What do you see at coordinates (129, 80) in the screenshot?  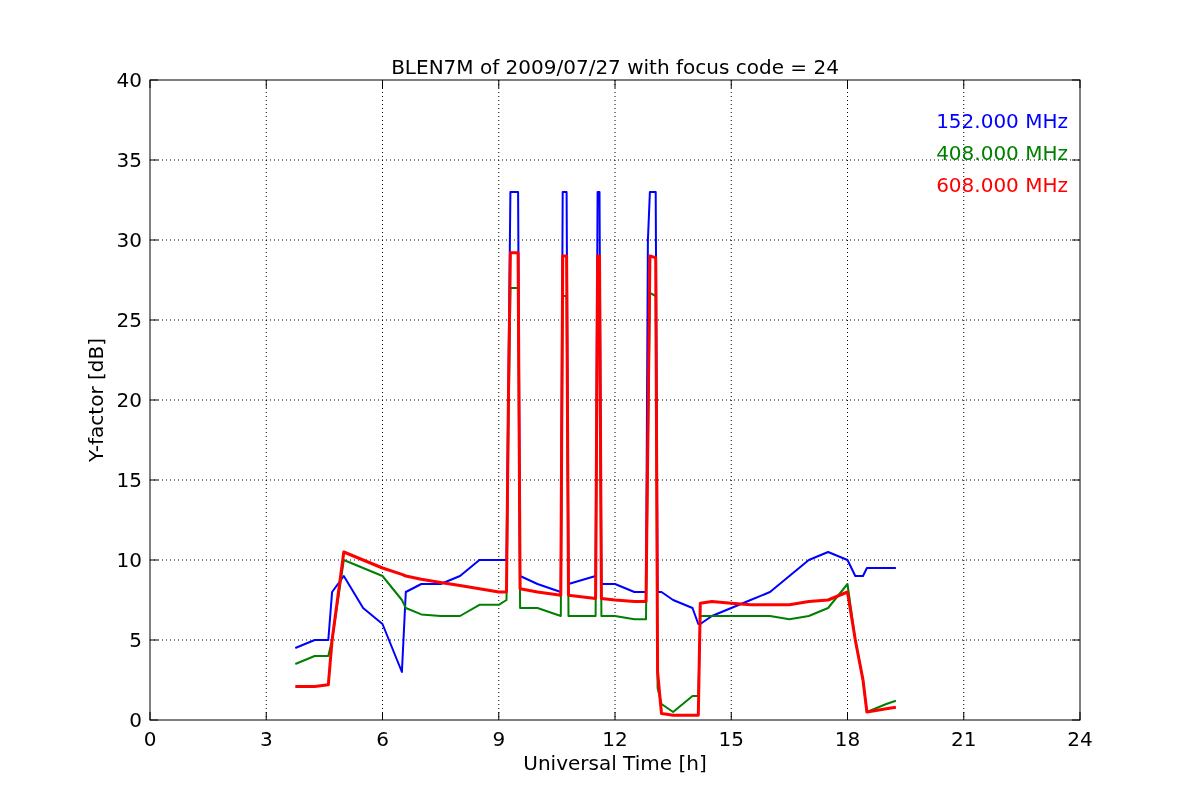 I see `axis-tick-label: 40` at bounding box center [129, 80].